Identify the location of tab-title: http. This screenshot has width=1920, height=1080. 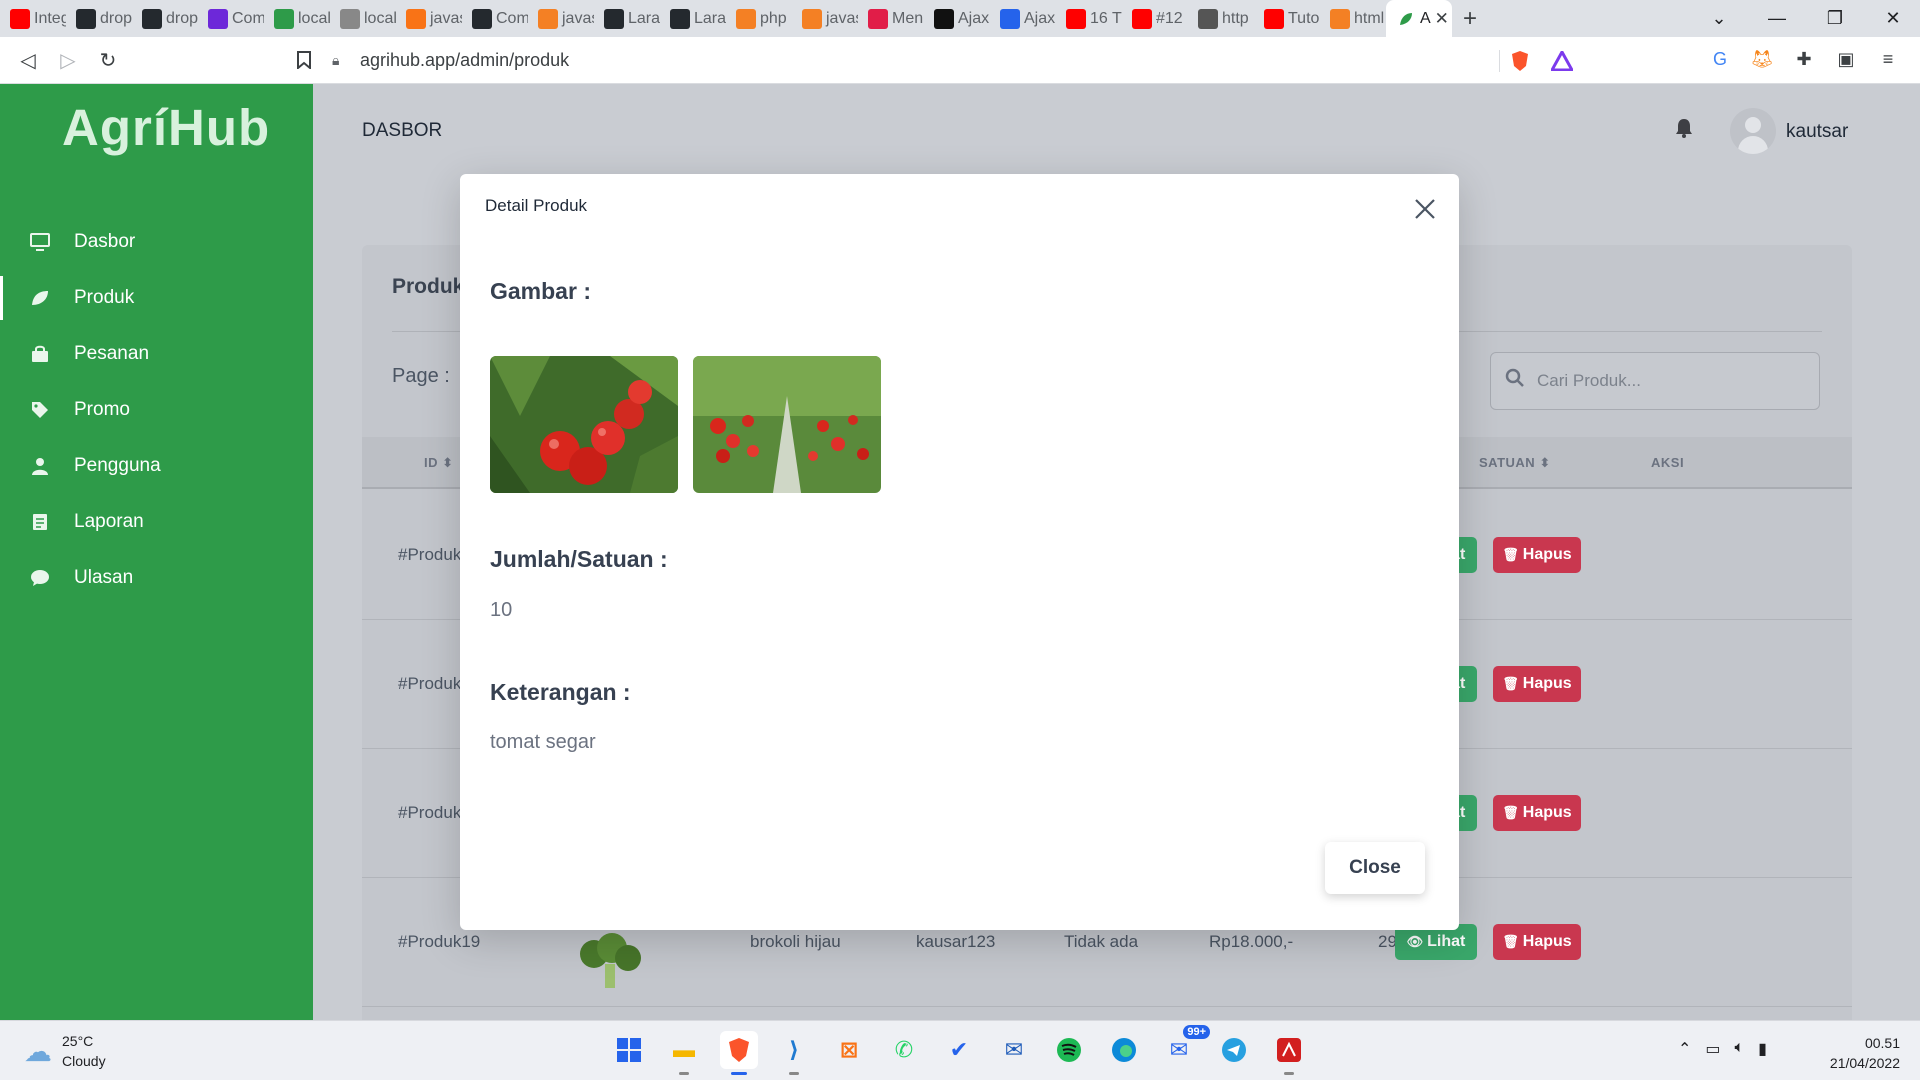
(1235, 18).